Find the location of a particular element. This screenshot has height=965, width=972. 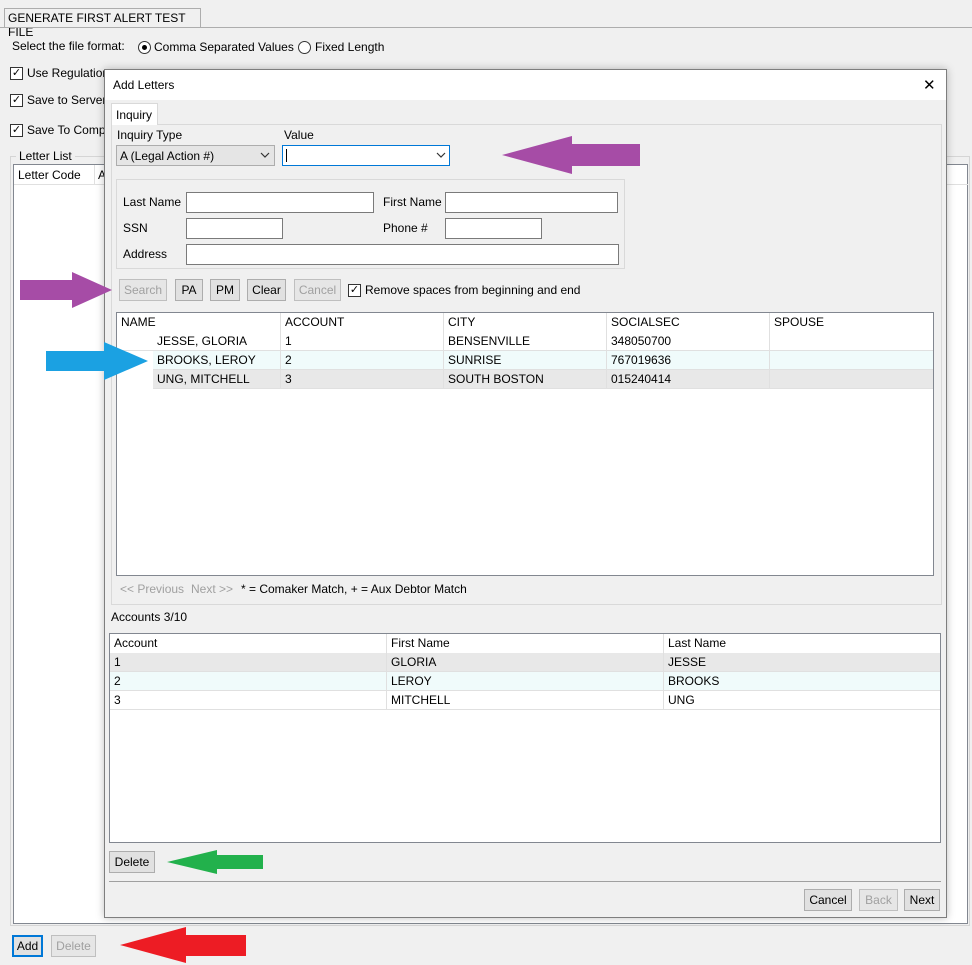

pa-button-label: PA is located at coordinates (189, 290).